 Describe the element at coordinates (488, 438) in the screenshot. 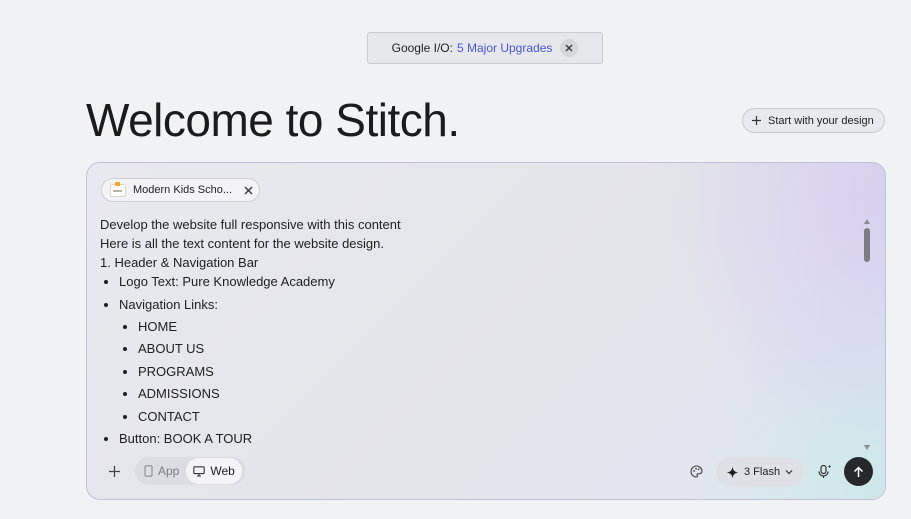

I see `list-item: Button: BOOK A TOUR` at that location.